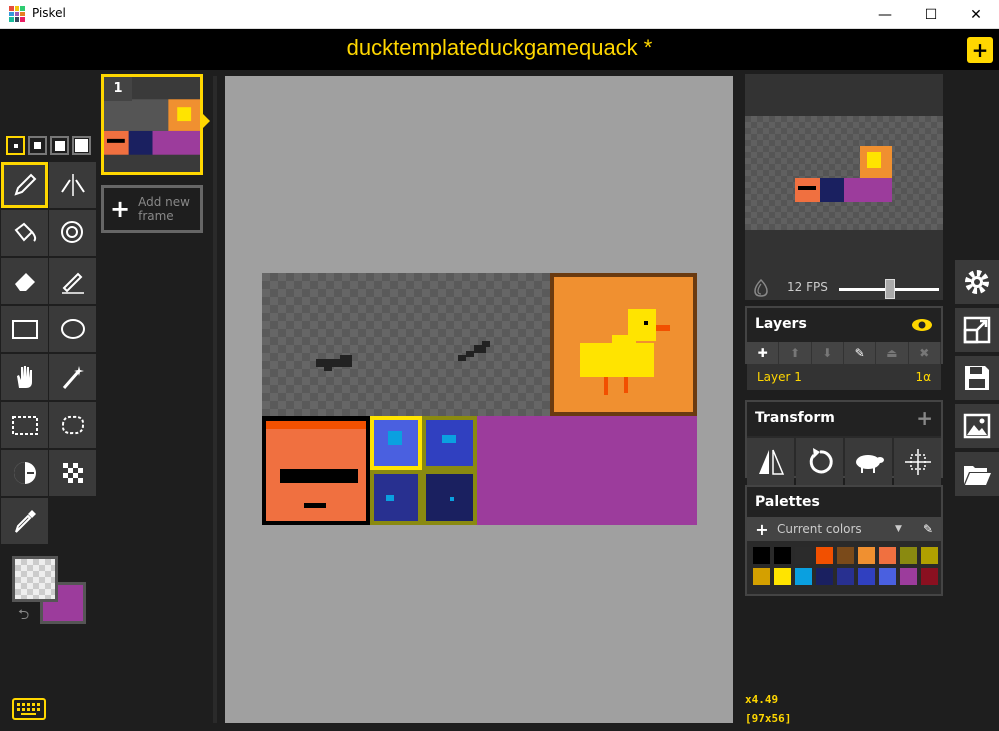 The image size is (999, 731). What do you see at coordinates (795, 353) in the screenshot?
I see `move-layer-up-button: ⬆` at bounding box center [795, 353].